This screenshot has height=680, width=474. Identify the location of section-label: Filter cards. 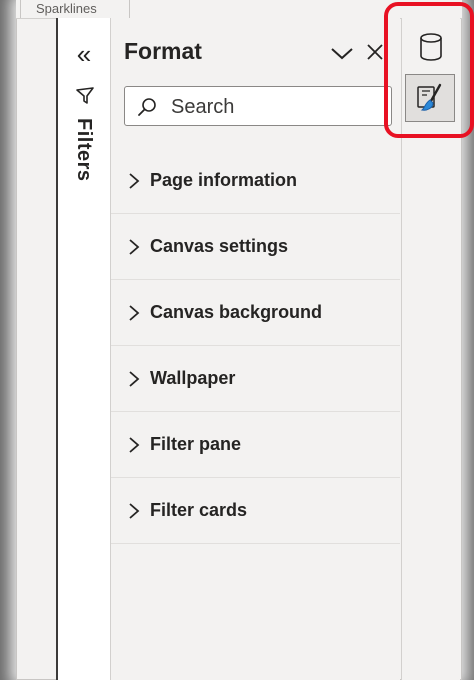
(199, 510).